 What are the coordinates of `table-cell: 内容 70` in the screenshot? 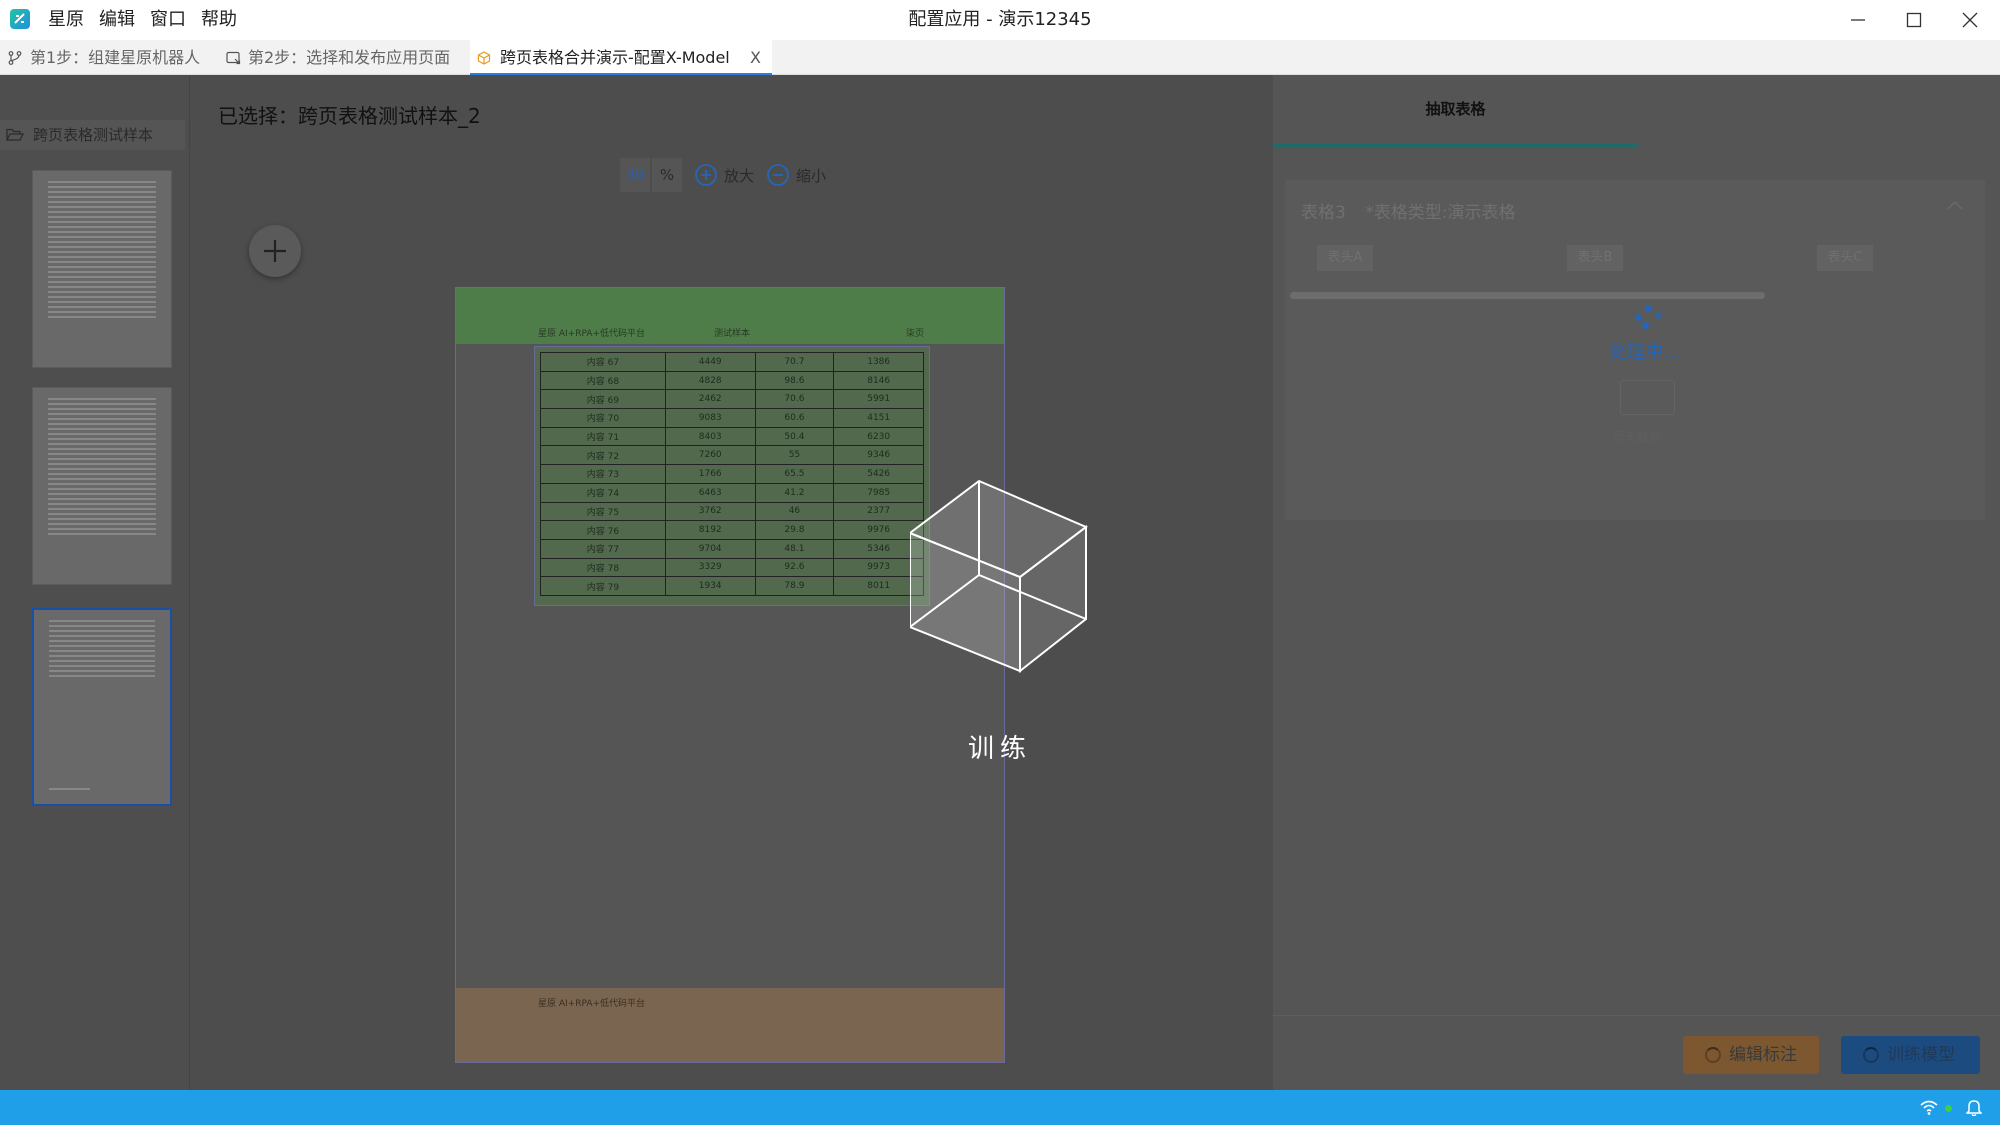 It's located at (603, 418).